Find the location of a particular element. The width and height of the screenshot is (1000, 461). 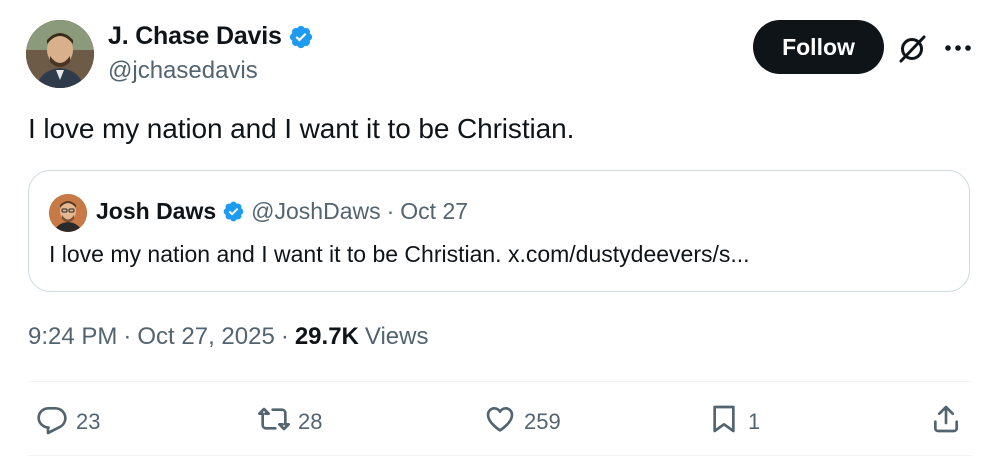

quoted-tweet-header: Josh Daws @JoshDaws · Oct 27 is located at coordinates (282, 211).